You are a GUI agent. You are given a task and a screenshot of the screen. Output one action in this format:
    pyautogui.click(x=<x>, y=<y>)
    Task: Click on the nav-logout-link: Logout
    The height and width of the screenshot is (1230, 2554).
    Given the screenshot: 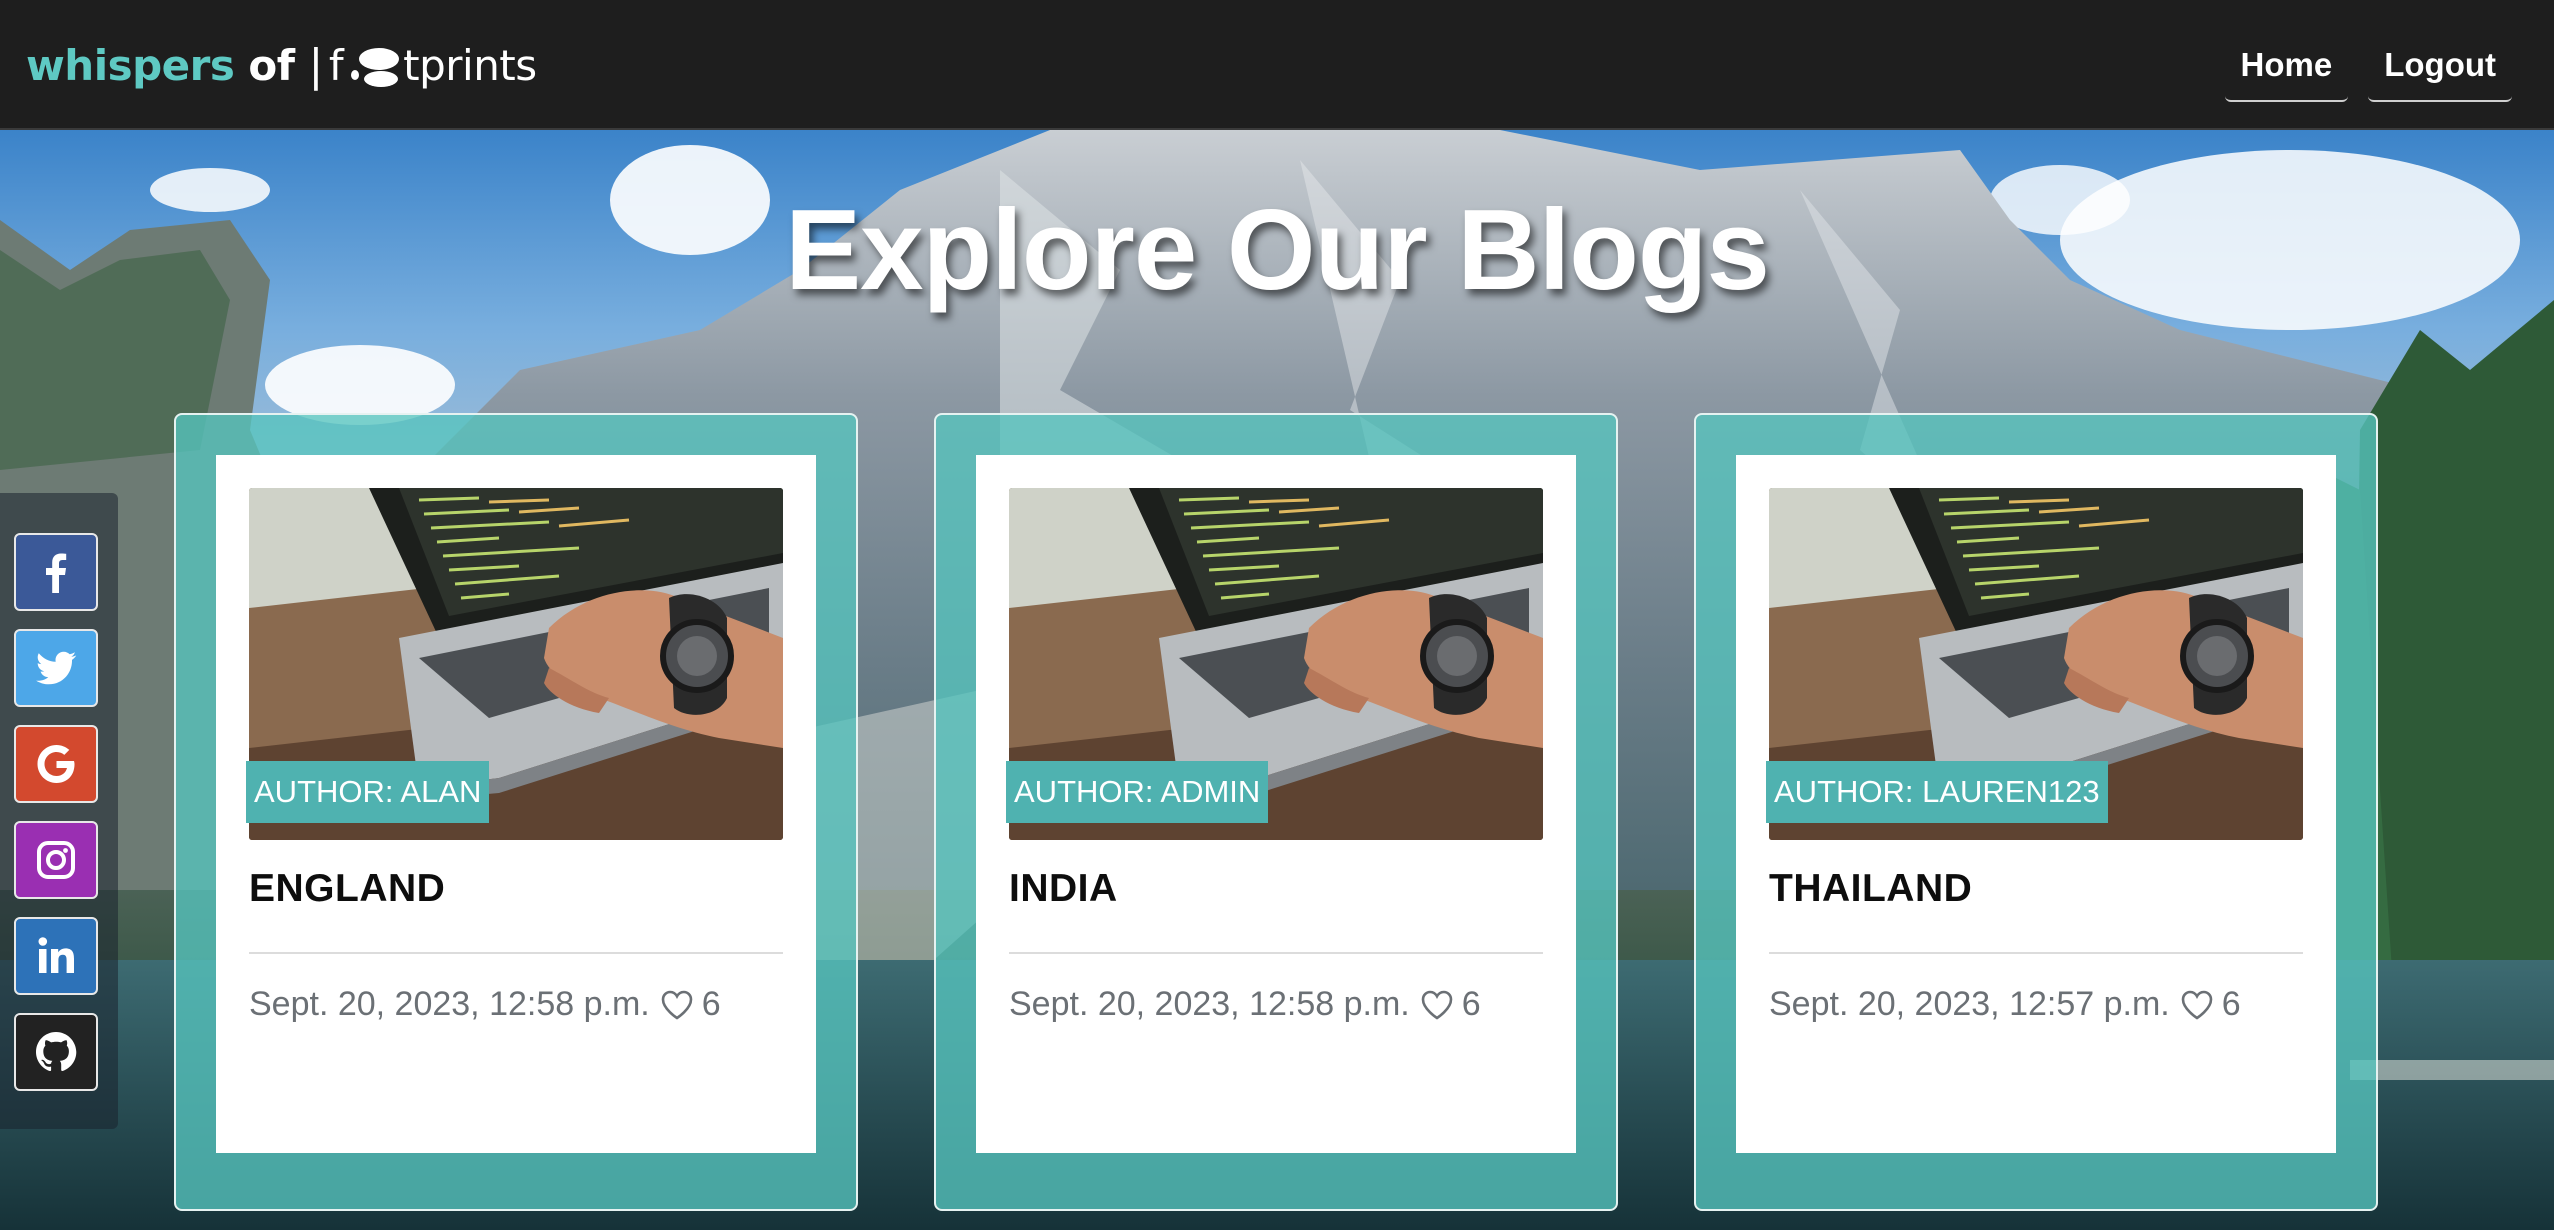 What is the action you would take?
    pyautogui.click(x=2440, y=65)
    